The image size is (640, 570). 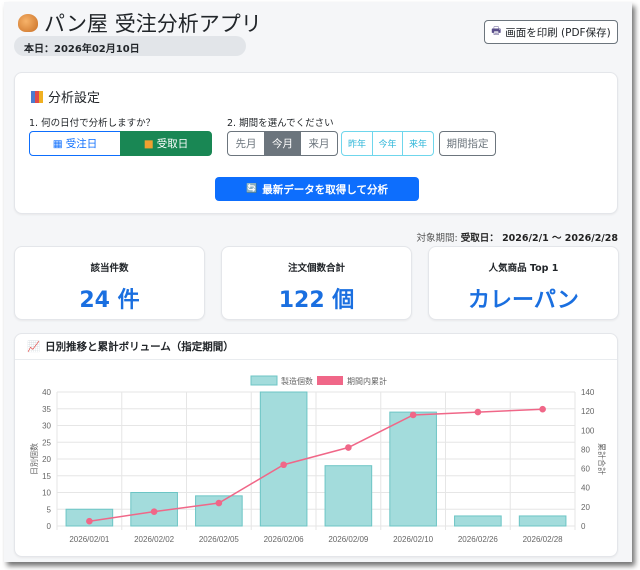 I want to click on print-label: 画面を印刷 (PDF保存), so click(x=558, y=32).